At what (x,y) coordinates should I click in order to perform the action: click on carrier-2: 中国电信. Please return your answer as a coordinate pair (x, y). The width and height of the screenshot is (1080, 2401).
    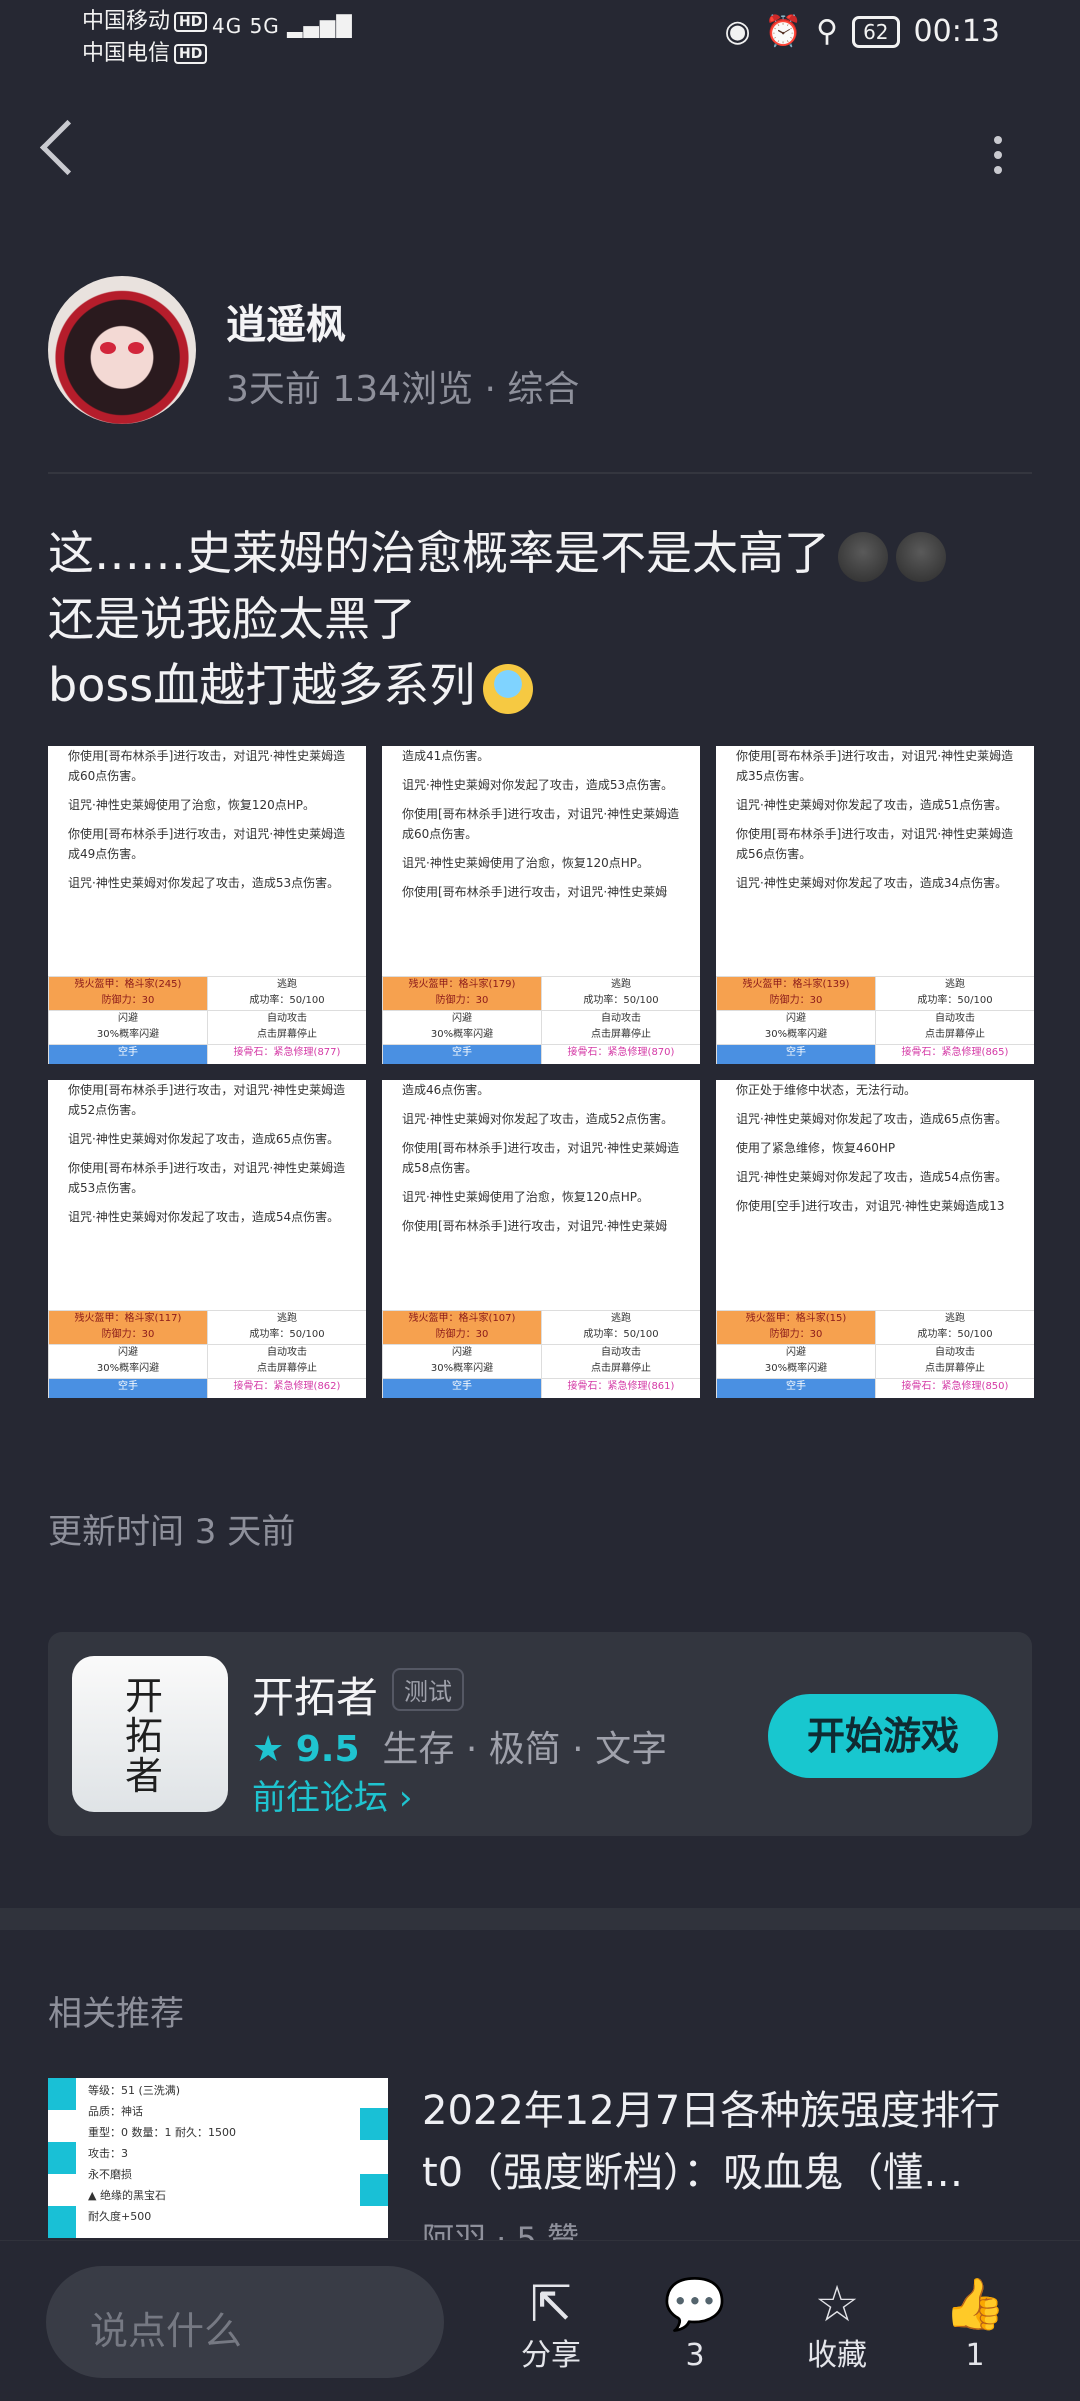
    Looking at the image, I should click on (126, 53).